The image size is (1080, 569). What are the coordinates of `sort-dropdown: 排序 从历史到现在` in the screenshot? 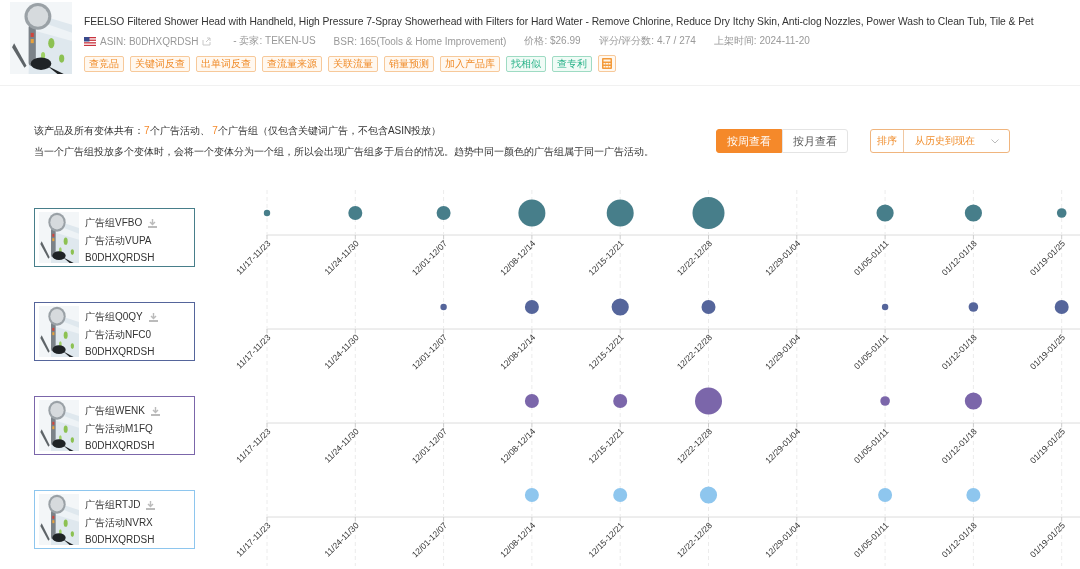 It's located at (940, 141).